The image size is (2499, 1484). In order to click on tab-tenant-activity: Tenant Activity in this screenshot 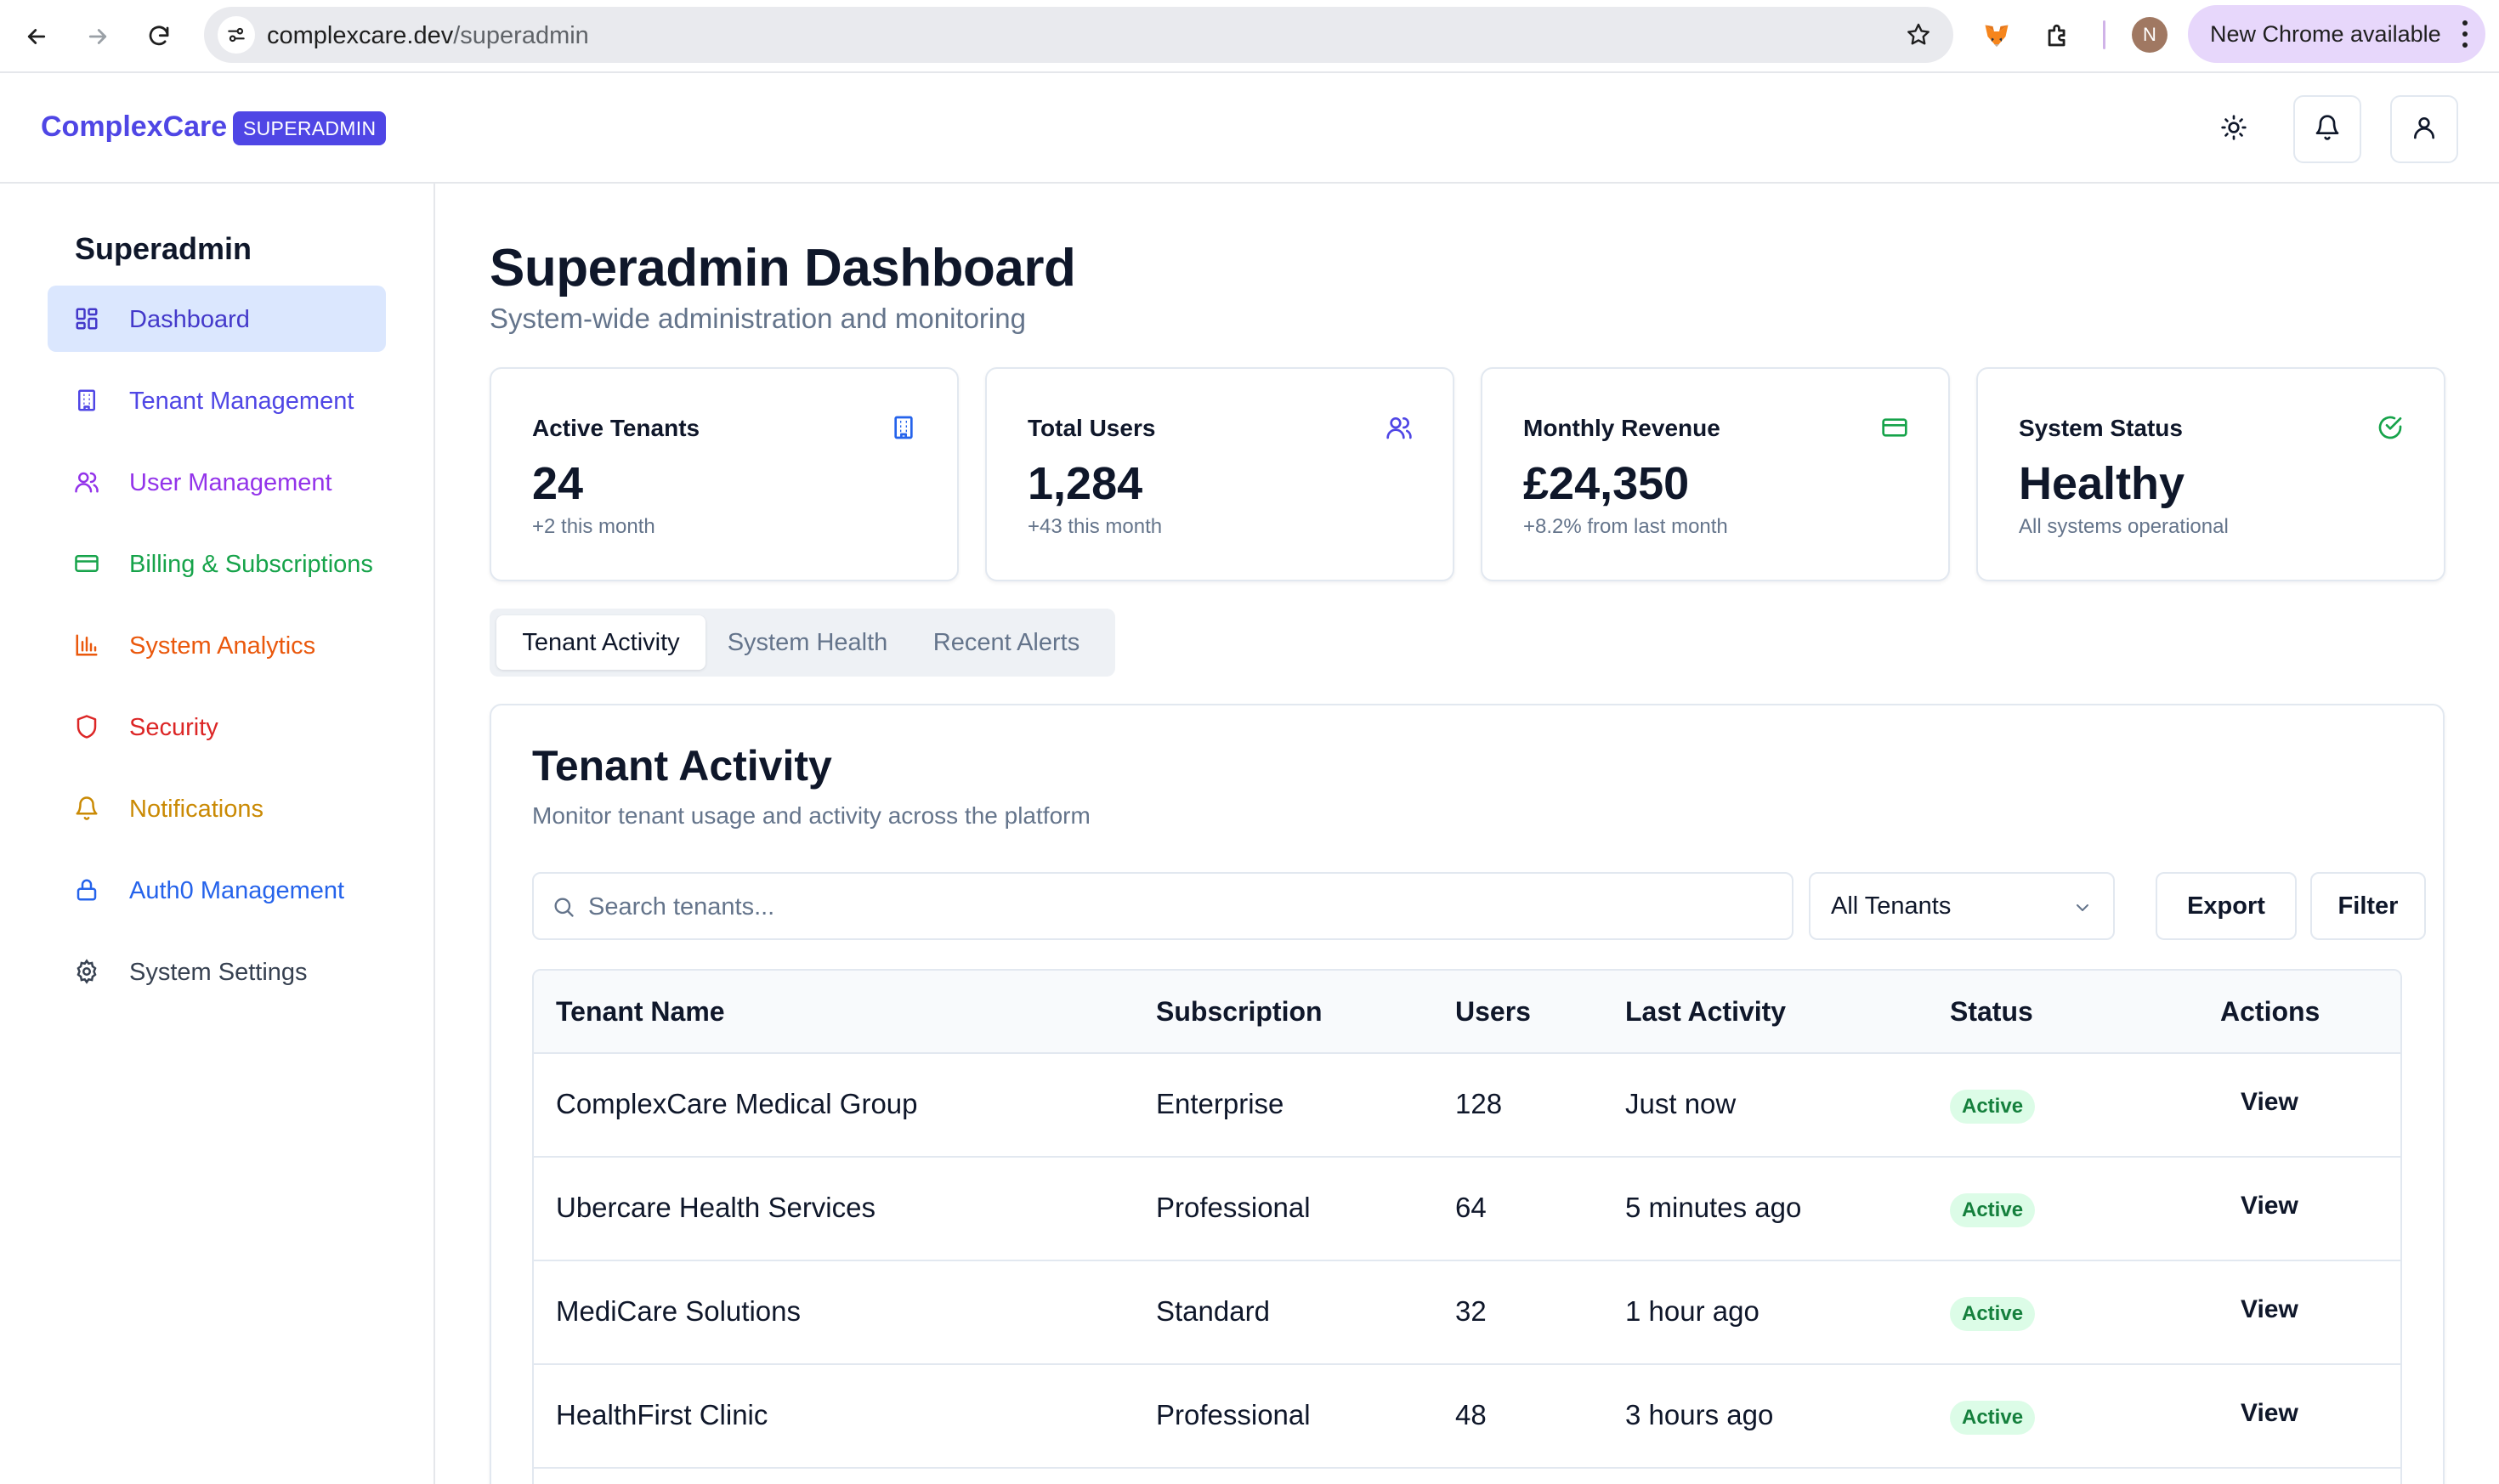, I will do `click(601, 642)`.